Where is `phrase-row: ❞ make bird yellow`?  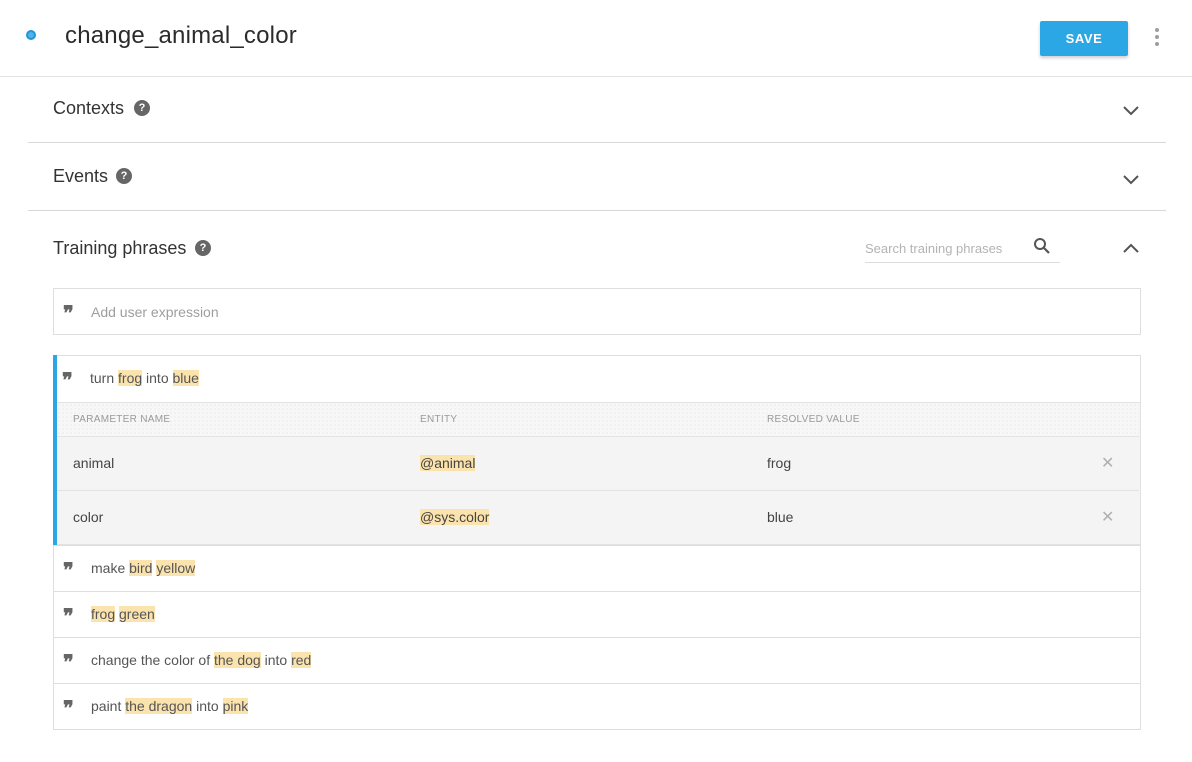 phrase-row: ❞ make bird yellow is located at coordinates (597, 568).